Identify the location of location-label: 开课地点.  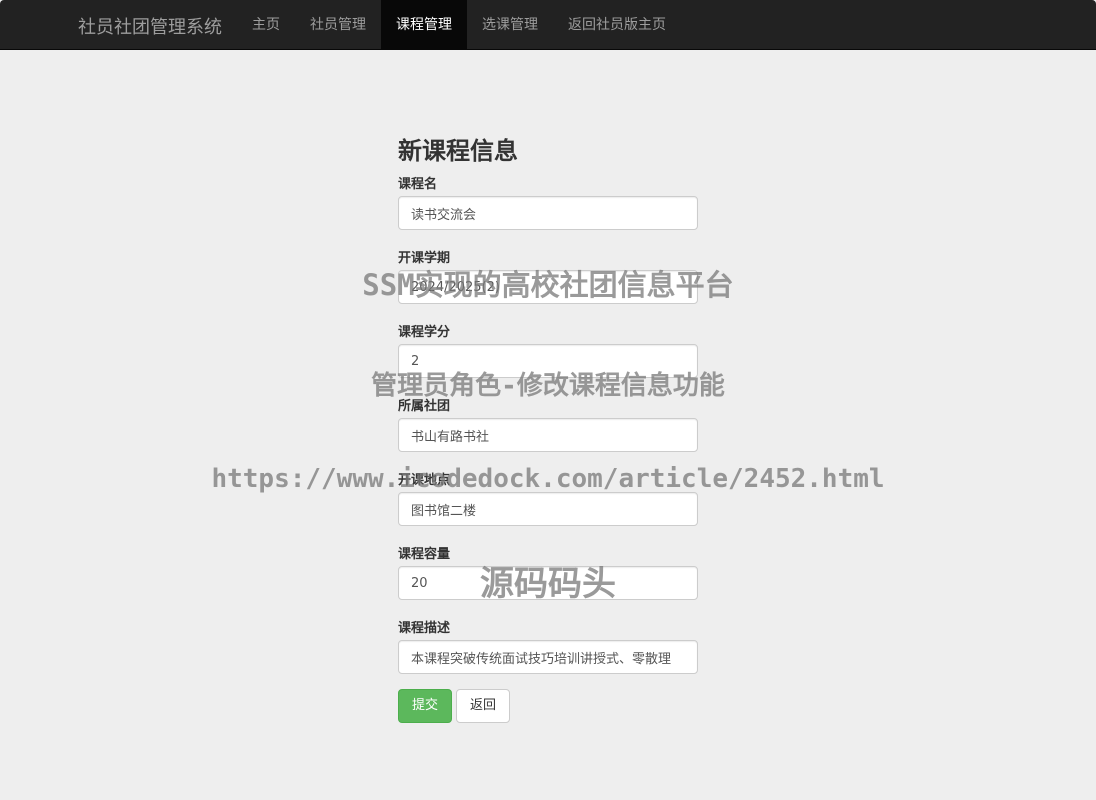
(424, 480).